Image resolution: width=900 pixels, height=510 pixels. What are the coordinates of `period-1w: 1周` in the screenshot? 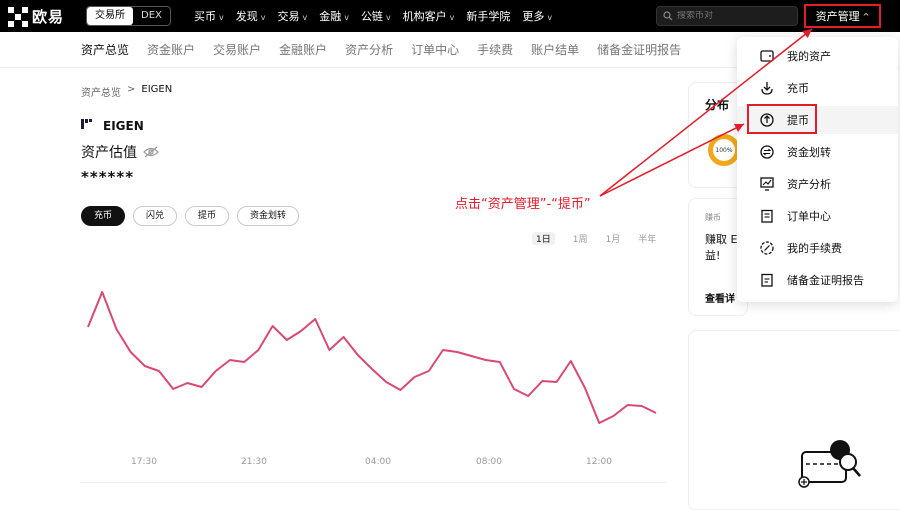 It's located at (580, 238).